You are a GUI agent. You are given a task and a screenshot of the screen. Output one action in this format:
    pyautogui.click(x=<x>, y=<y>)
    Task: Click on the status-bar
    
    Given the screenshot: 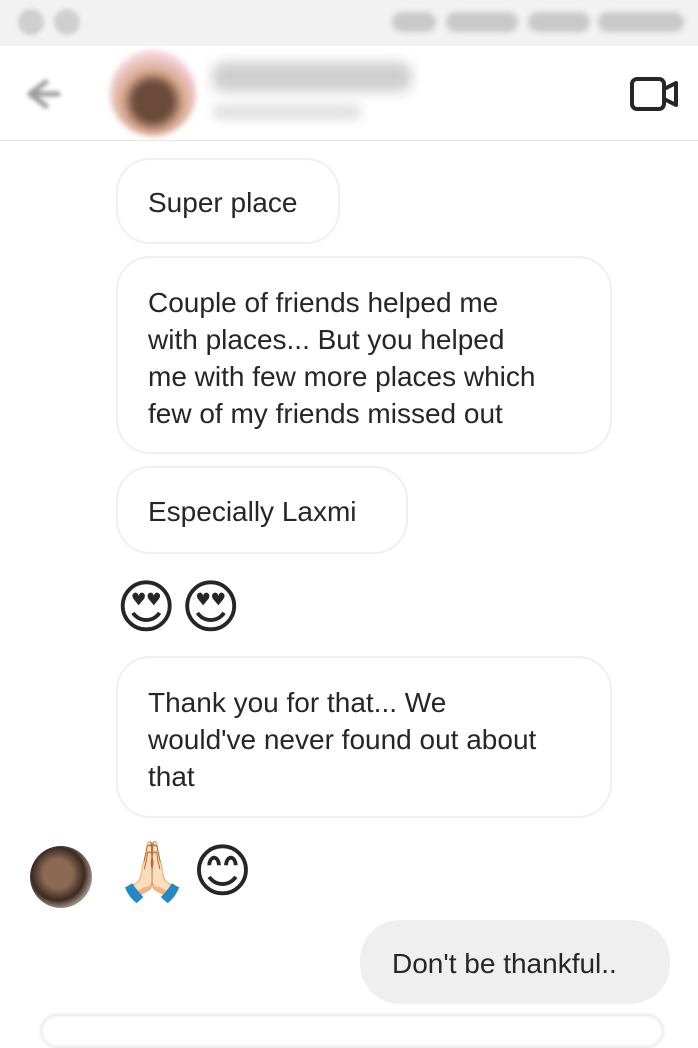 What is the action you would take?
    pyautogui.click(x=349, y=23)
    